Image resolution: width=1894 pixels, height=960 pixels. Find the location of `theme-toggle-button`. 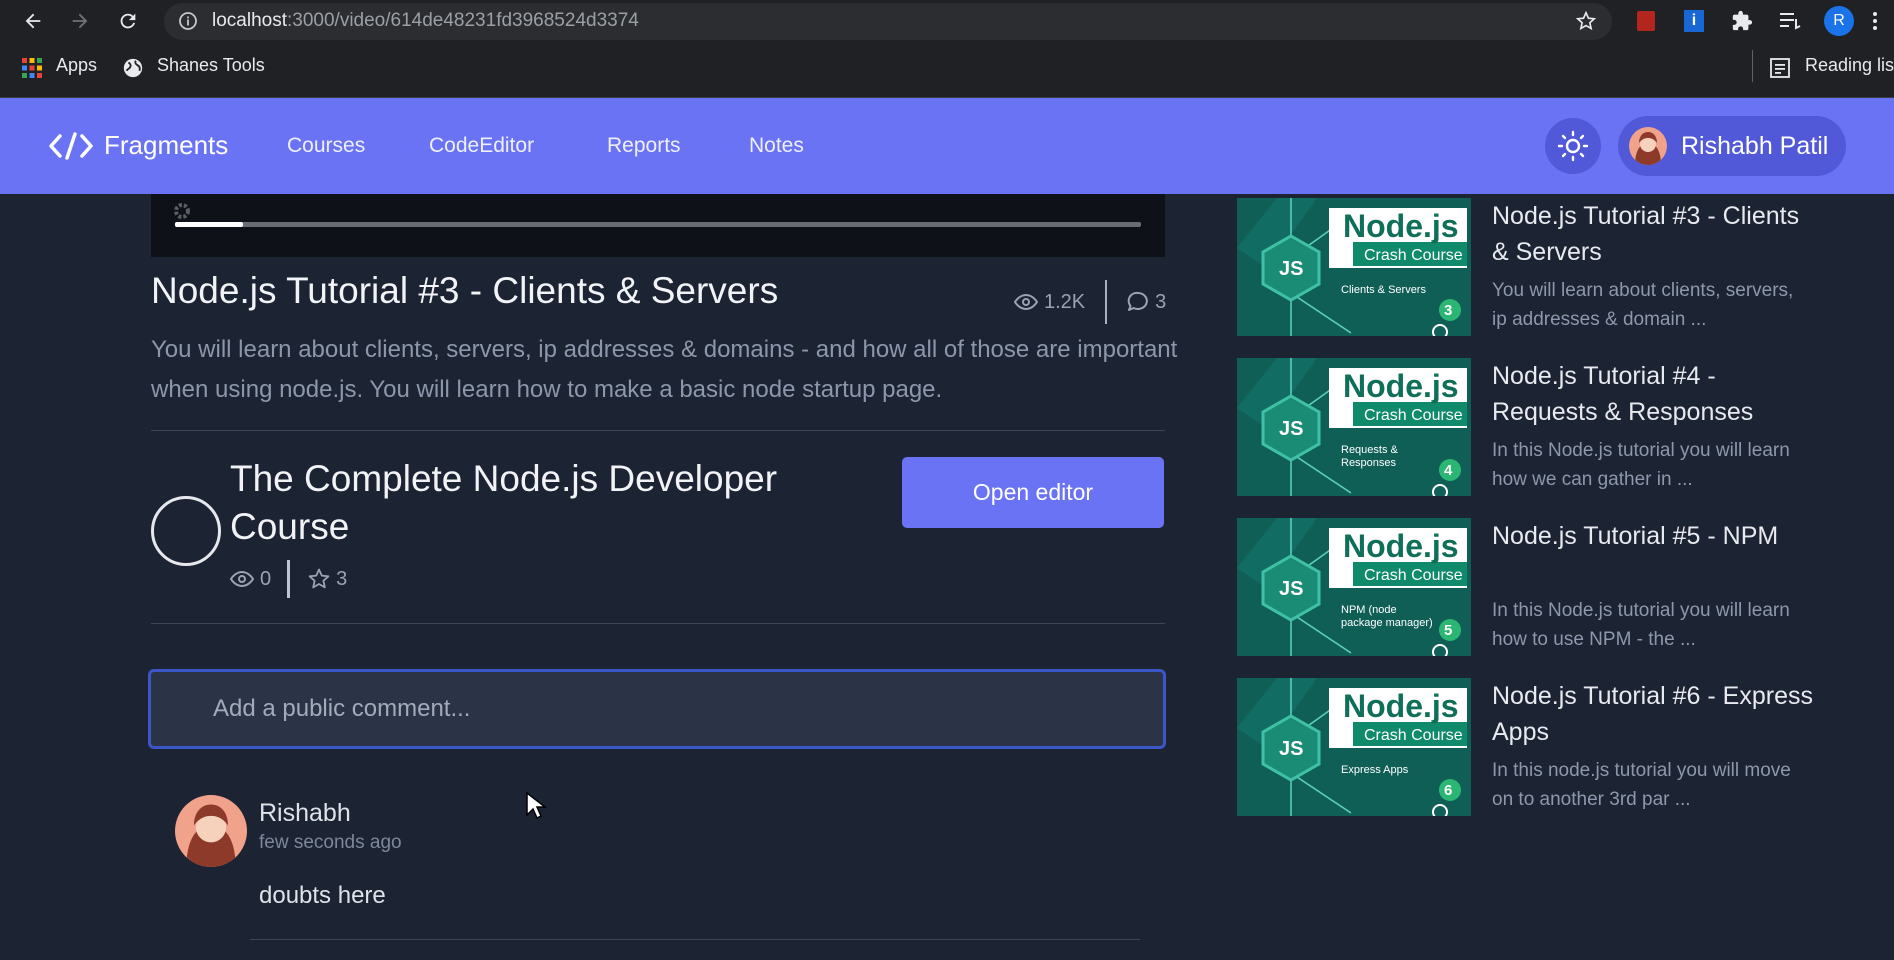

theme-toggle-button is located at coordinates (1573, 146).